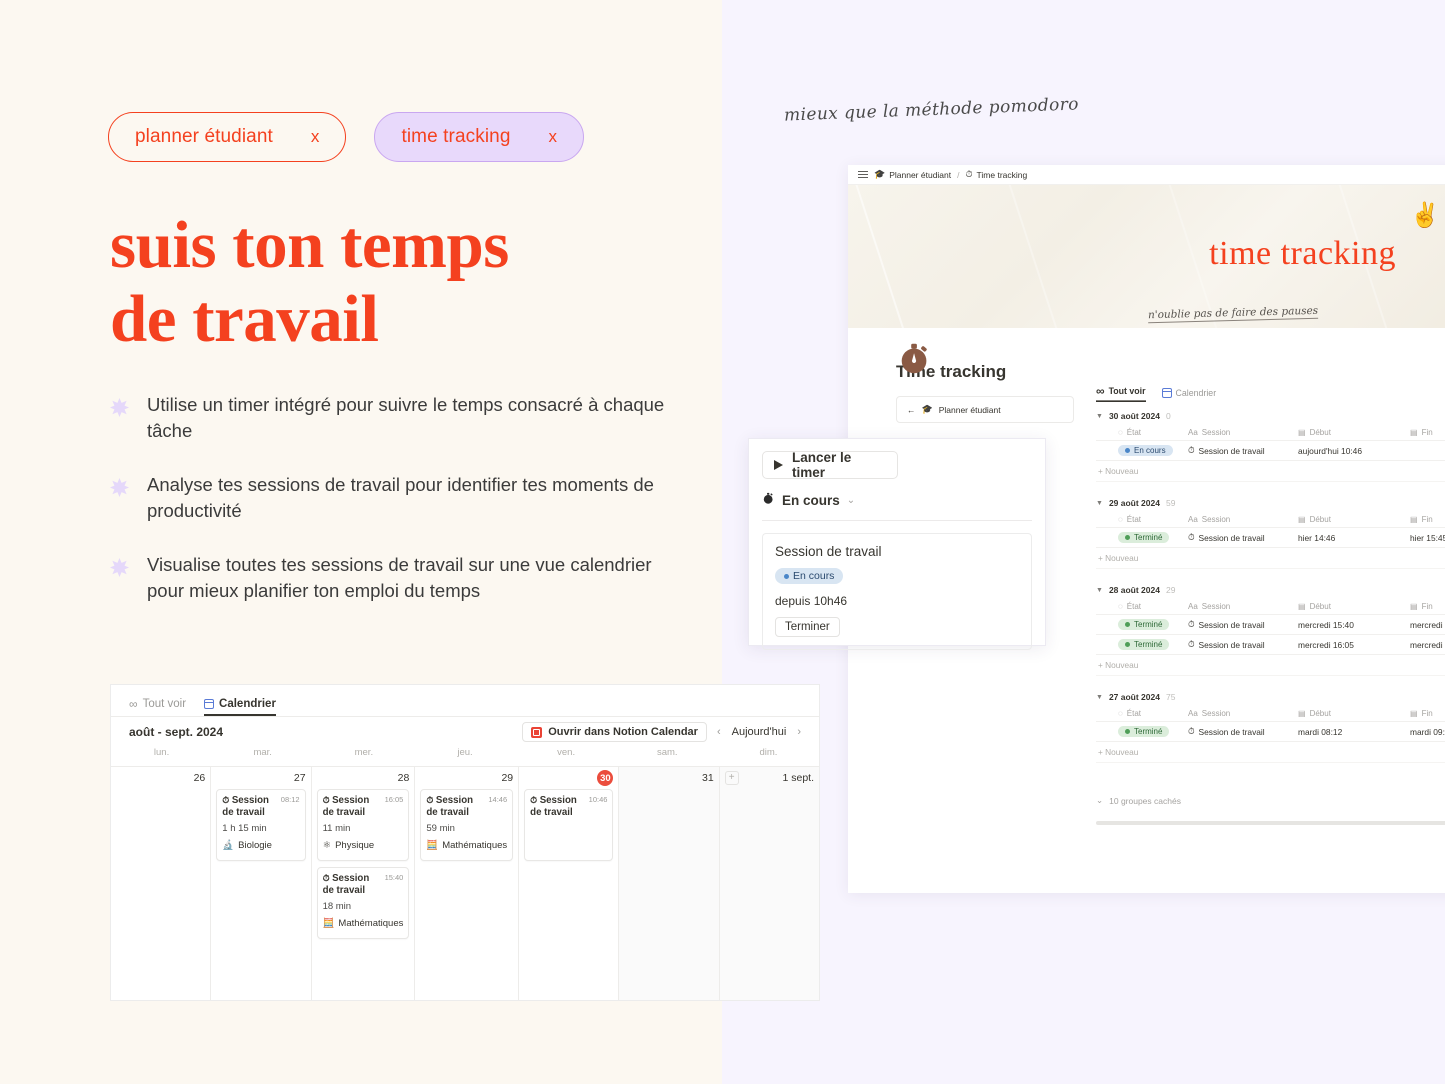  I want to click on cell-debut: mercredi 15:40, so click(1354, 625).